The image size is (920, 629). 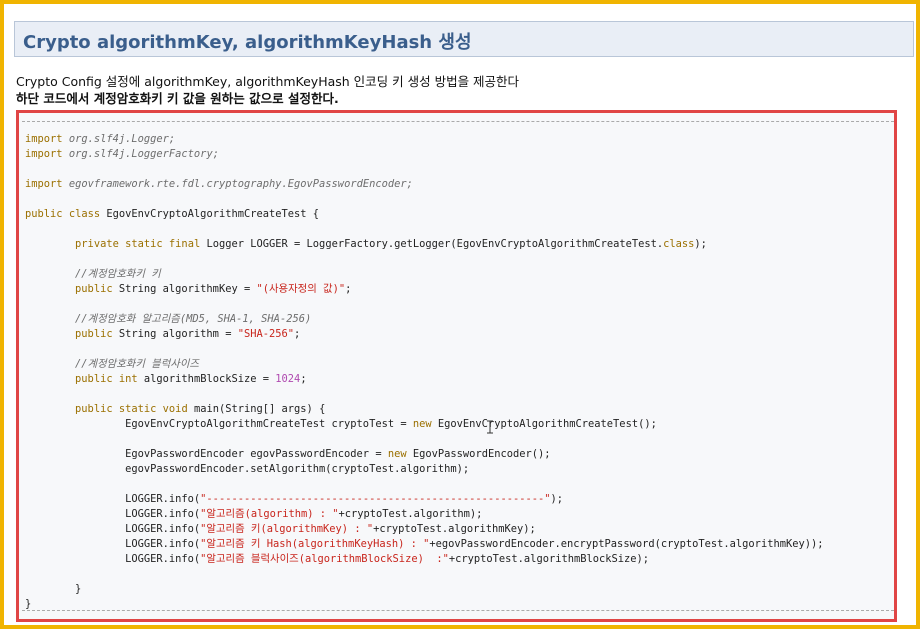 What do you see at coordinates (188, 334) in the screenshot?
I see `code-line: public String algorithm = "SHA-256";` at bounding box center [188, 334].